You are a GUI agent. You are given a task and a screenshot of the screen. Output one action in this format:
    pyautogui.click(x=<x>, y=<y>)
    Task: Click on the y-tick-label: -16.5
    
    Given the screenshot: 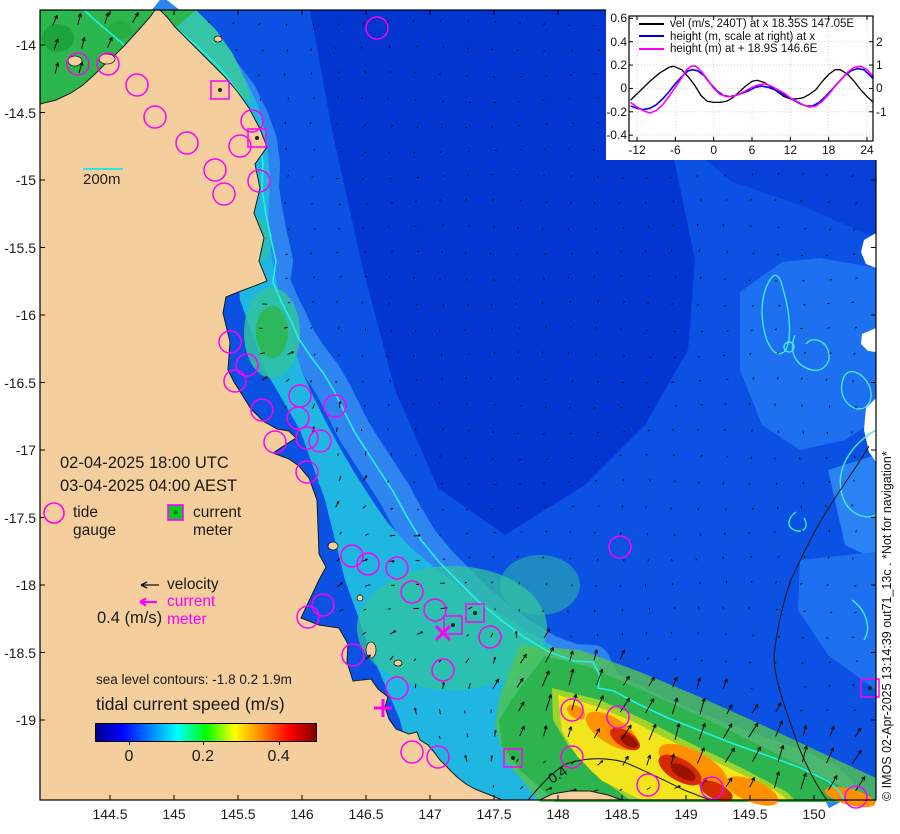 What is the action you would take?
    pyautogui.click(x=20, y=382)
    